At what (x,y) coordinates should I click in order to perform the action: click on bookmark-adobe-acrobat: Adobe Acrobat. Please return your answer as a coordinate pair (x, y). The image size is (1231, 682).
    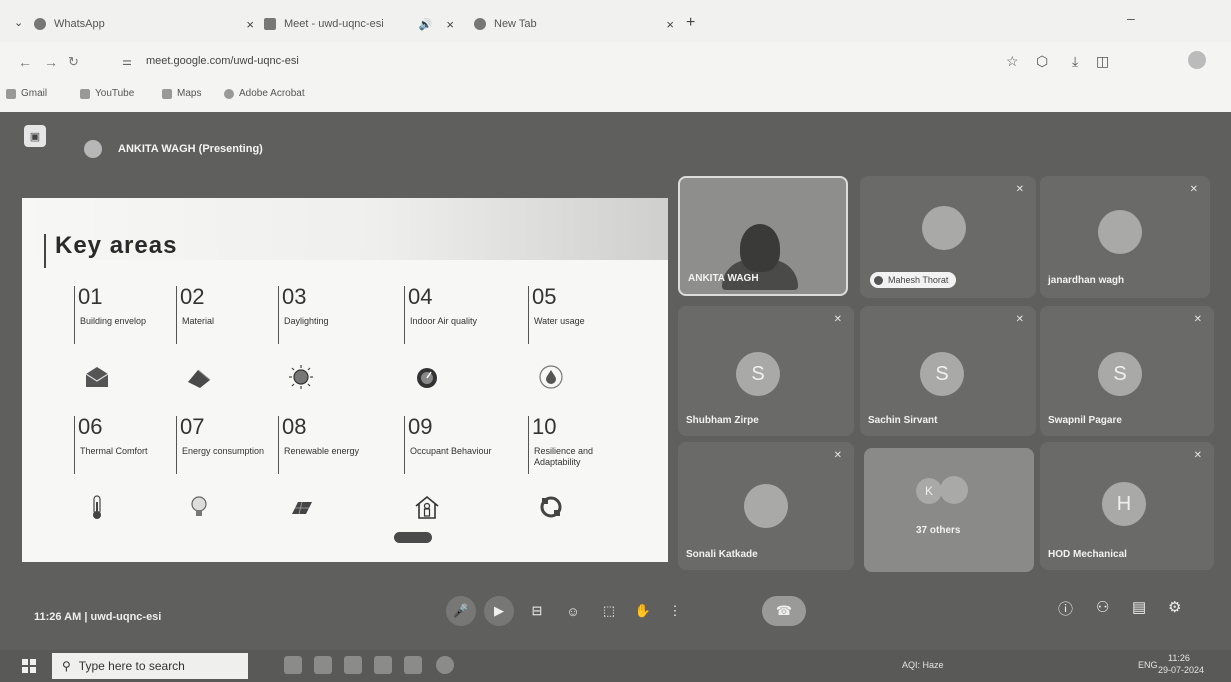
    Looking at the image, I should click on (264, 93).